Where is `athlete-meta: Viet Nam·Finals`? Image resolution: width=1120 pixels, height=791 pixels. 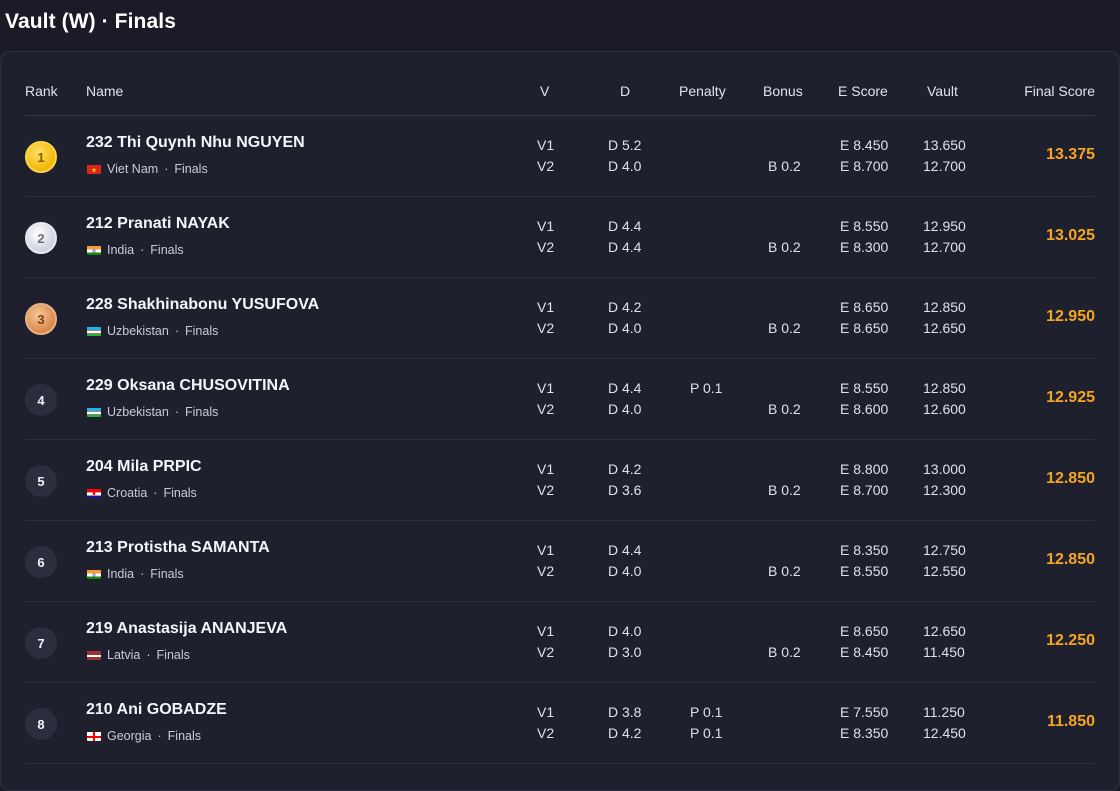
athlete-meta: Viet Nam·Finals is located at coordinates (147, 169).